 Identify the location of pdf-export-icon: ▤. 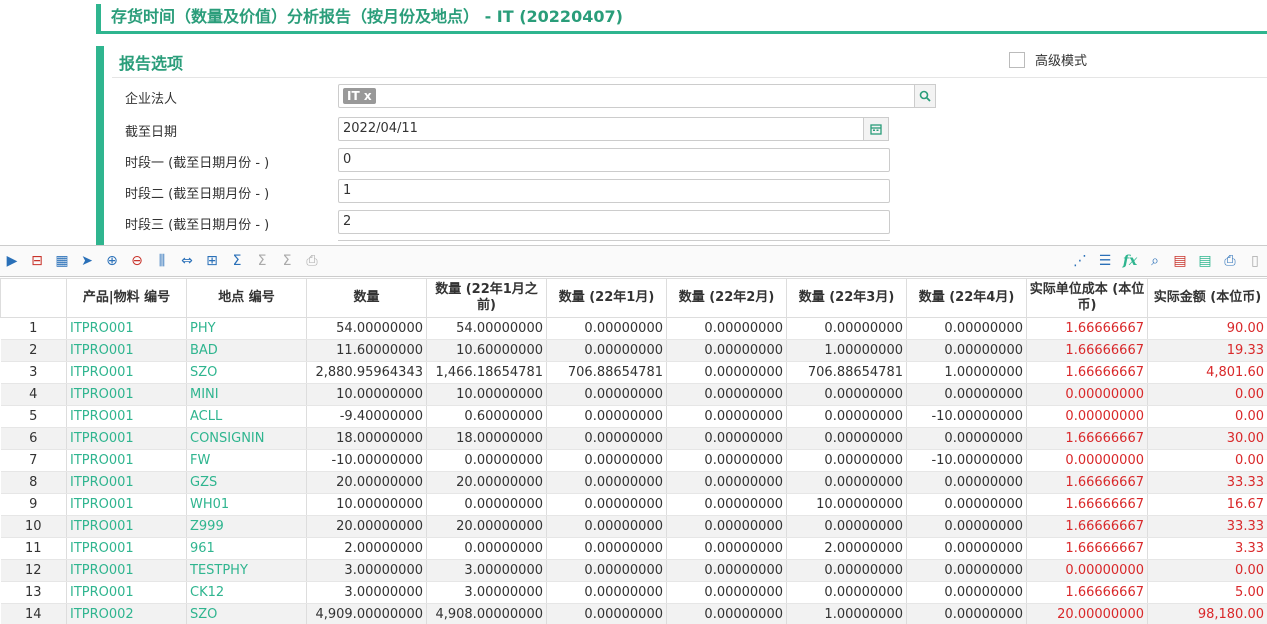
(1180, 261).